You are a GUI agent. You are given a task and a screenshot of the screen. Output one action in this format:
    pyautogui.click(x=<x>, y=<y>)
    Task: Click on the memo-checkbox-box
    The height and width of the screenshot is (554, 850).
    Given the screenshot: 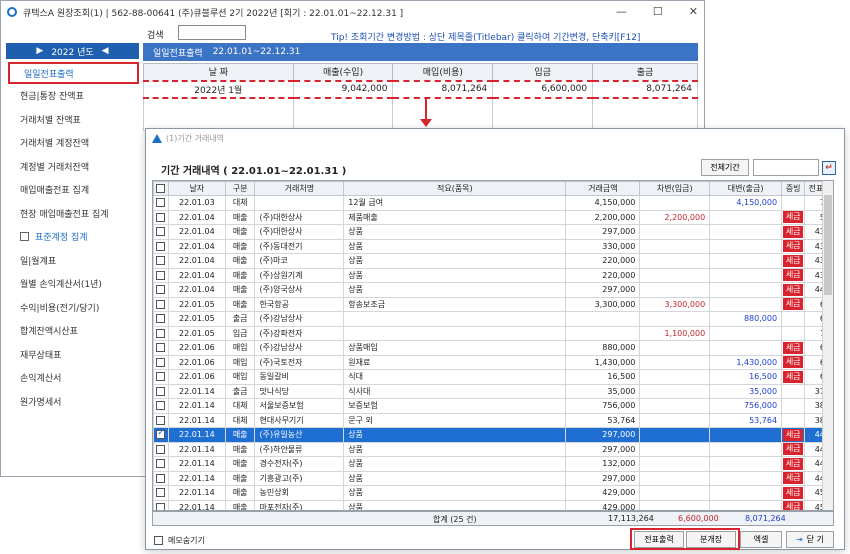 What is the action you would take?
    pyautogui.click(x=158, y=540)
    